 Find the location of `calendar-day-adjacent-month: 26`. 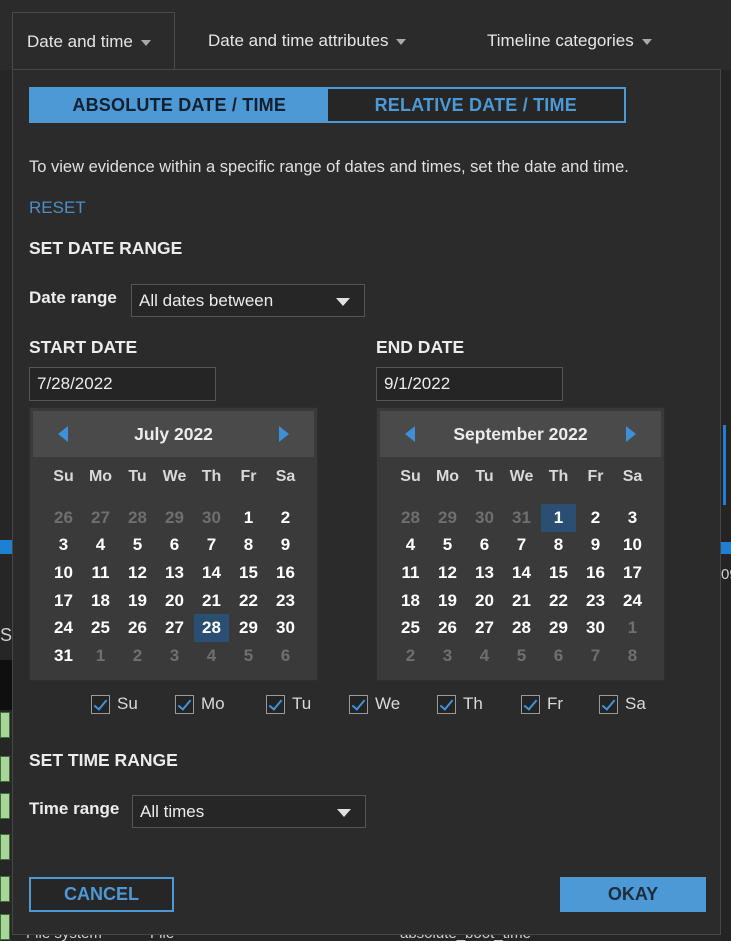

calendar-day-adjacent-month: 26 is located at coordinates (63, 518).